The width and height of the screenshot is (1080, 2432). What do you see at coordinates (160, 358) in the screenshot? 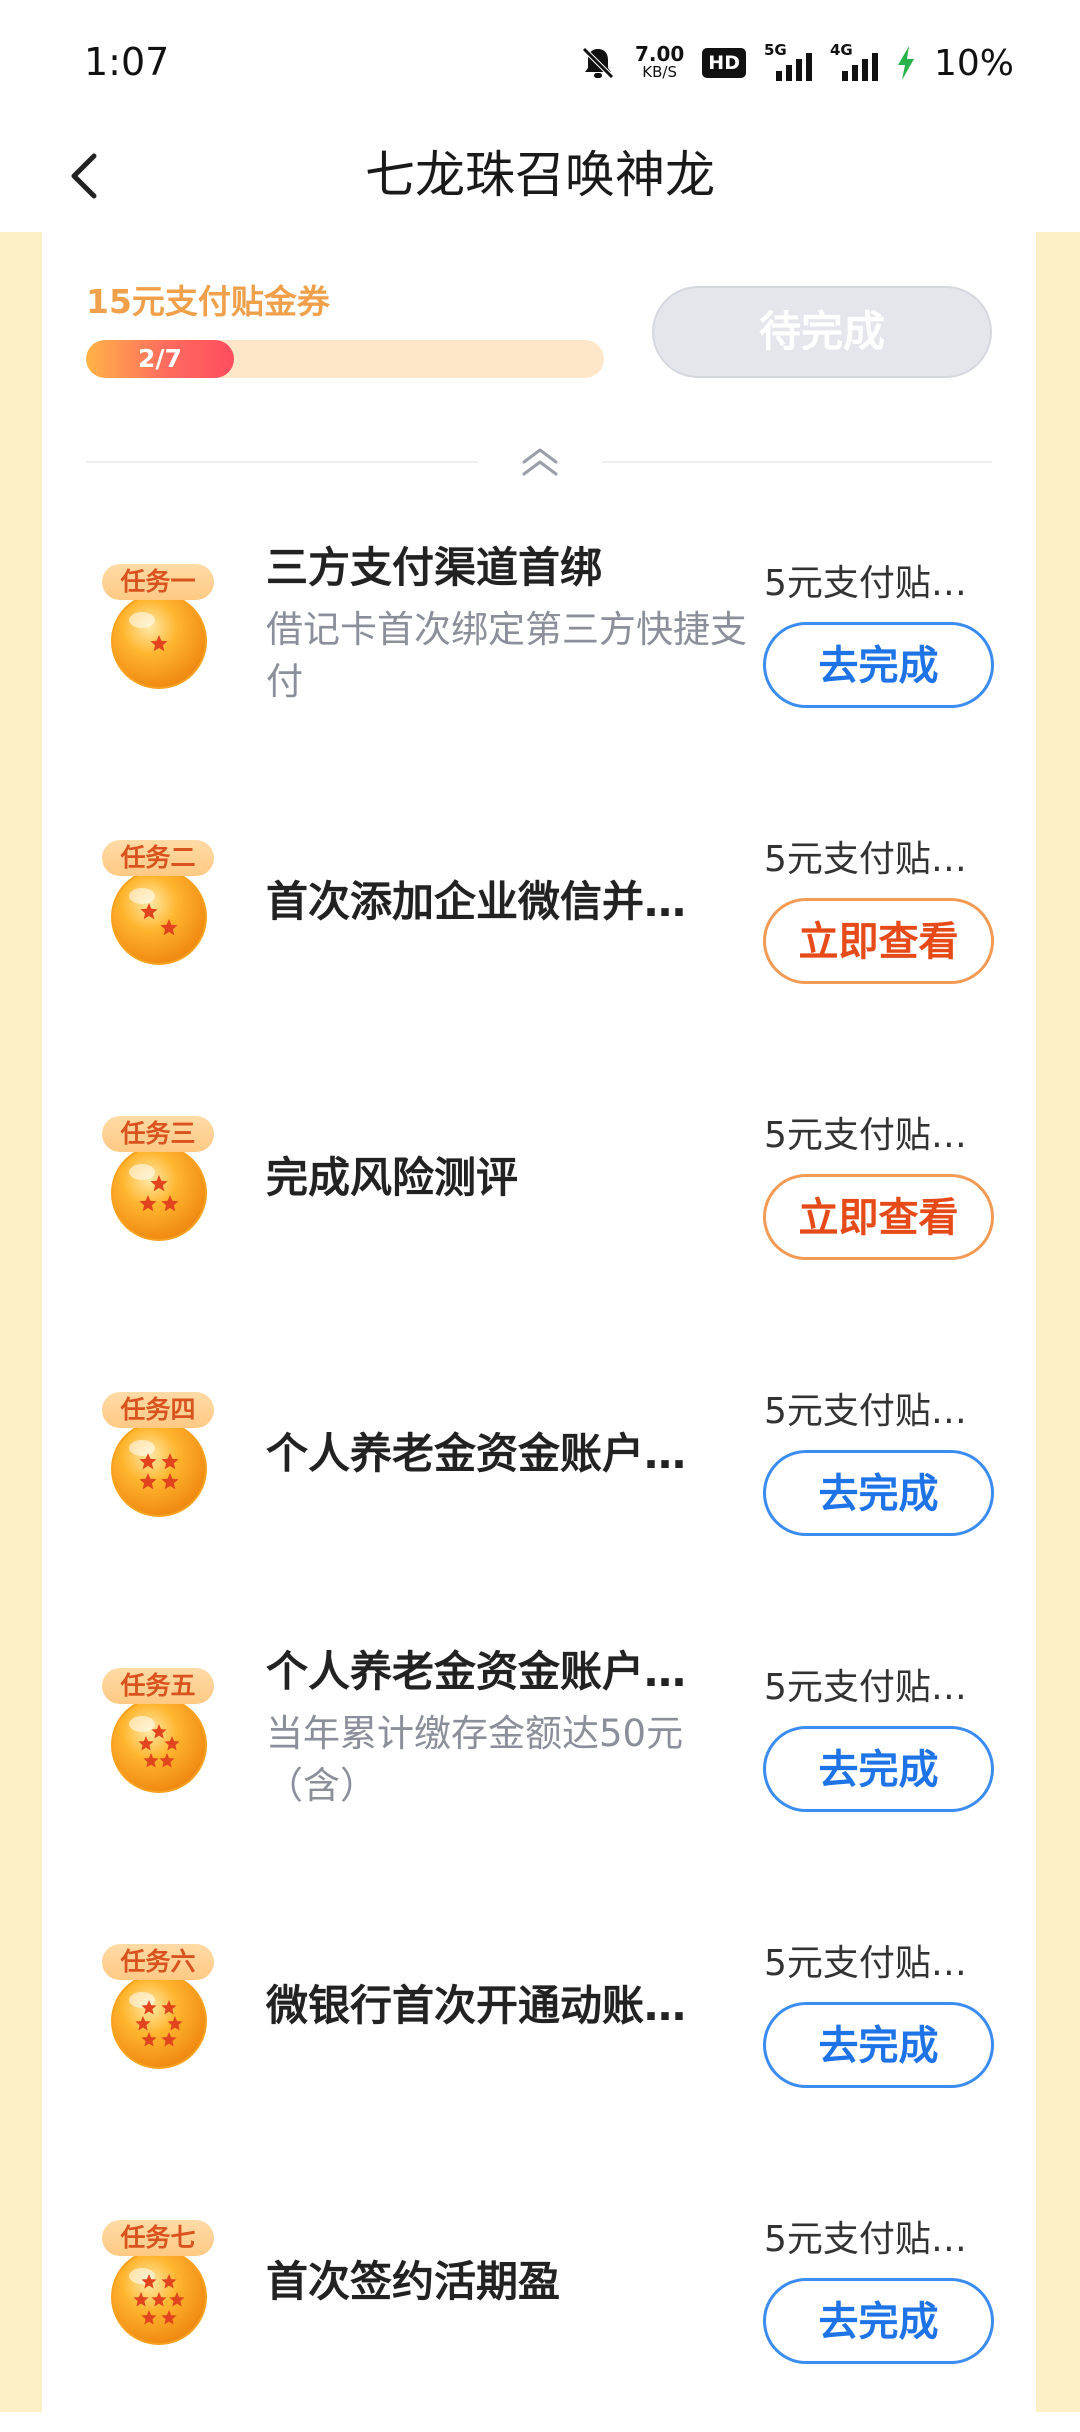
I see `progress-text: 2/7` at bounding box center [160, 358].